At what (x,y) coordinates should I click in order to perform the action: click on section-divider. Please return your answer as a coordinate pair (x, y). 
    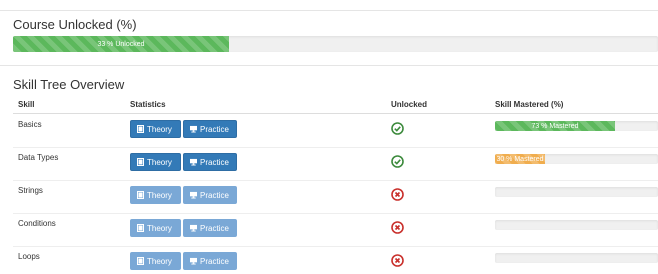
    Looking at the image, I should click on (329, 65).